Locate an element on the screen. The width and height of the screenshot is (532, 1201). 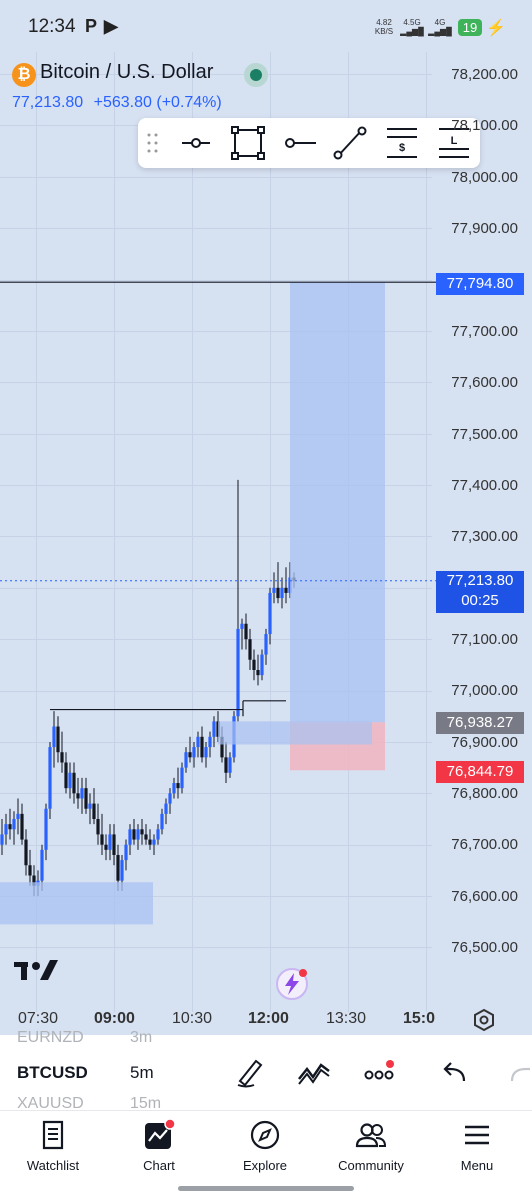
home-indicator is located at coordinates (266, 1188).